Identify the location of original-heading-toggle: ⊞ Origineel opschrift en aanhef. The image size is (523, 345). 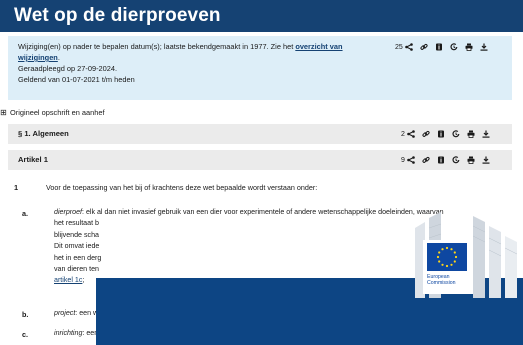
(52, 112).